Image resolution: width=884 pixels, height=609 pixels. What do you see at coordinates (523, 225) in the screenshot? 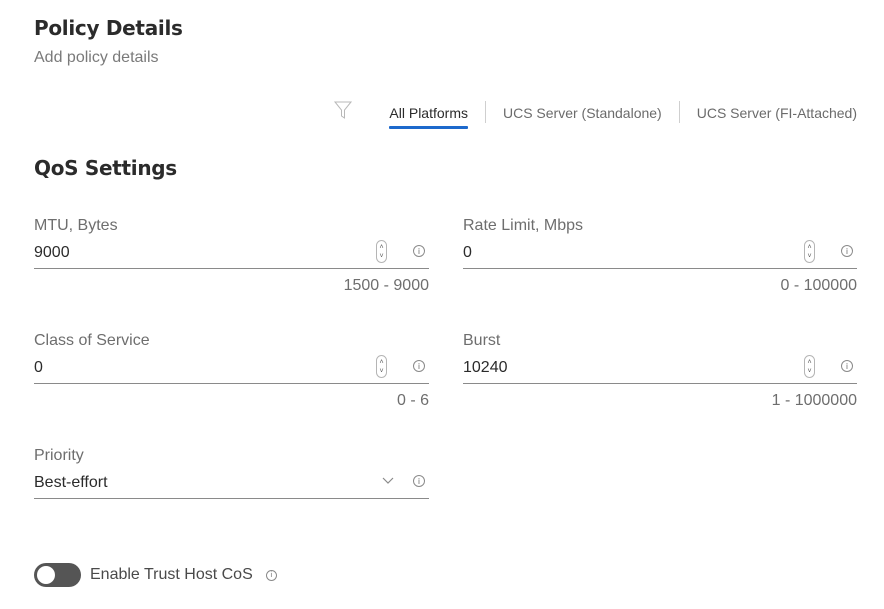
I see `rate-limit-label: Rate Limit, Mbps` at bounding box center [523, 225].